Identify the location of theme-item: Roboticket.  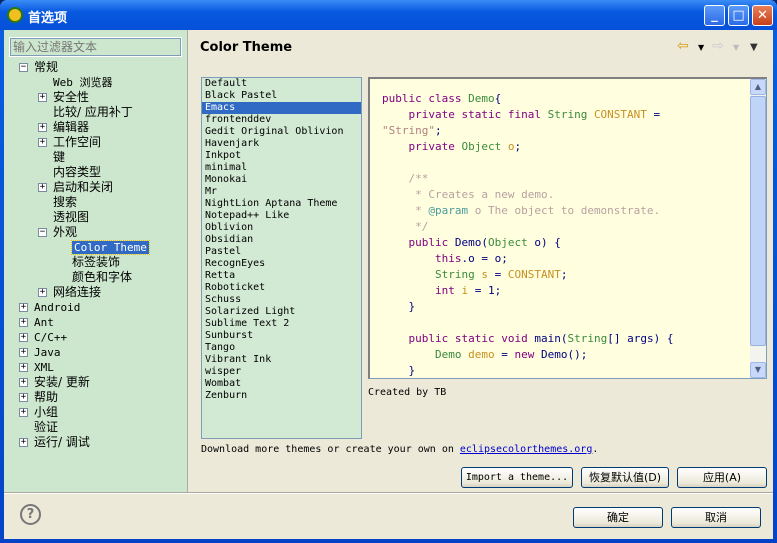
(281, 288).